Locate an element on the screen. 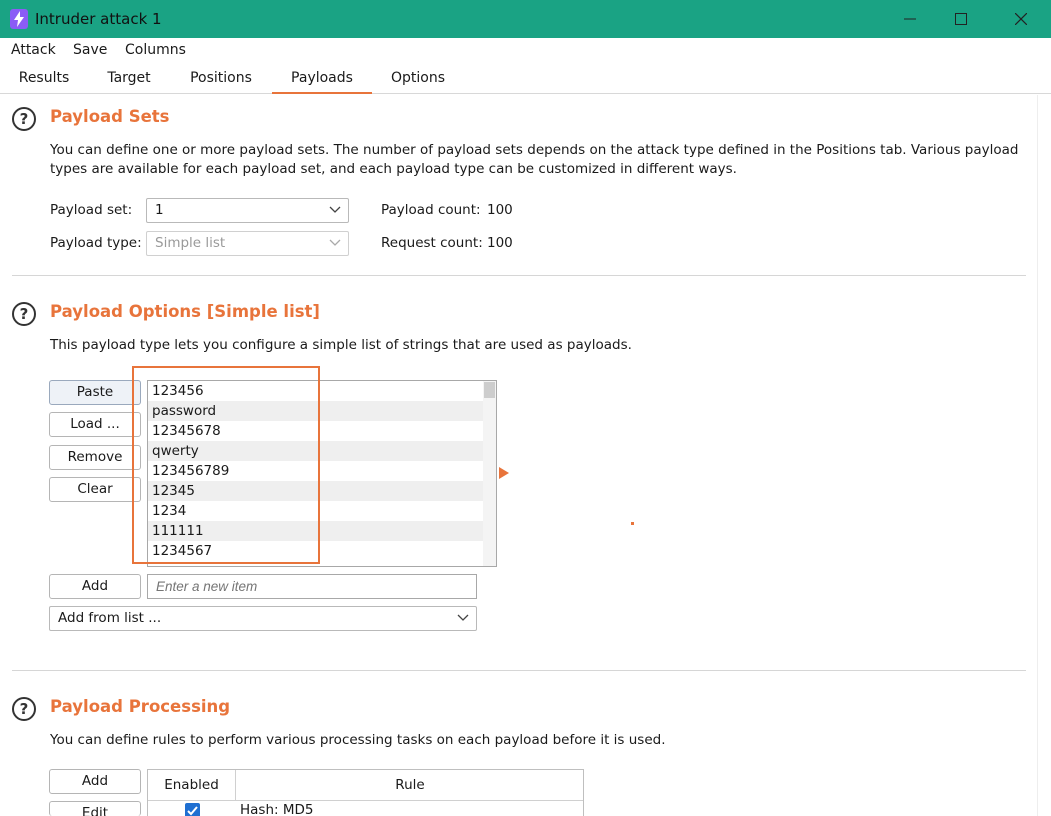  tab-results: Results is located at coordinates (44, 79).